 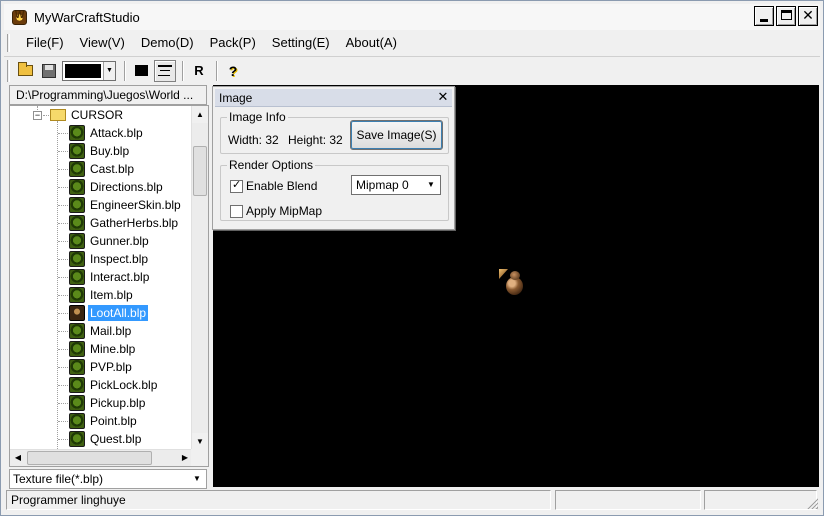 I want to click on tree-file-label: EngineerSkin.blp, so click(x=135, y=205).